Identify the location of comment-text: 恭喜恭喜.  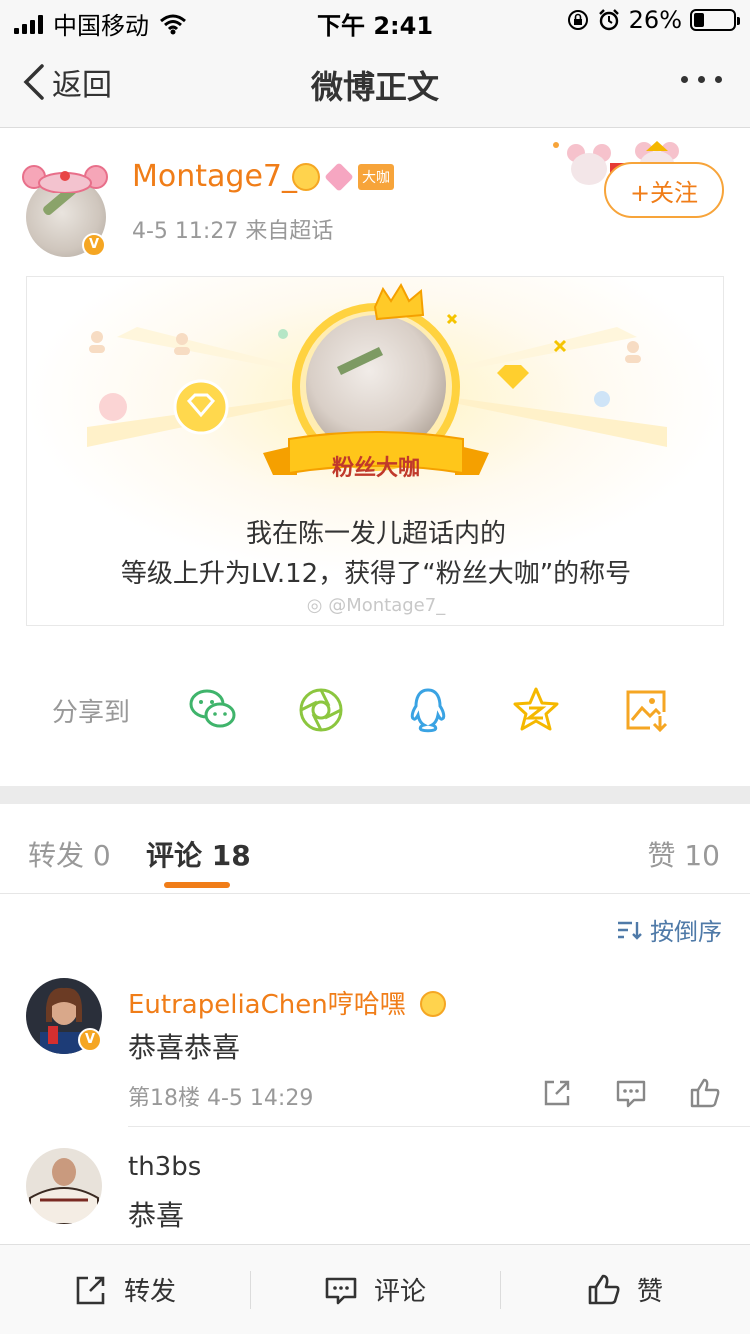
(184, 1047).